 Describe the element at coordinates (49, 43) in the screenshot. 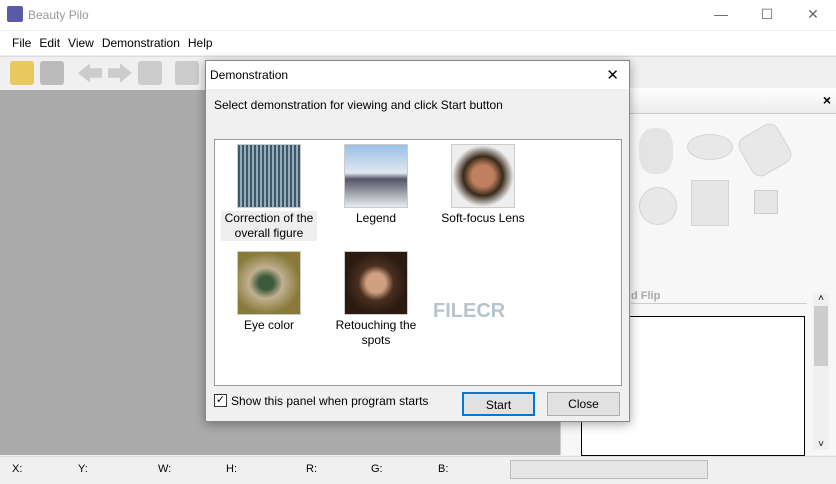

I see `menu-edit: Edit` at that location.